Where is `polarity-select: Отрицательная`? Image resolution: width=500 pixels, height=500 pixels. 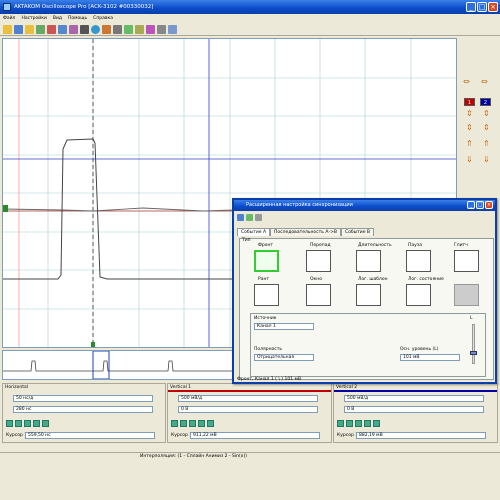
polarity-select: Отрицательная is located at coordinates (284, 357).